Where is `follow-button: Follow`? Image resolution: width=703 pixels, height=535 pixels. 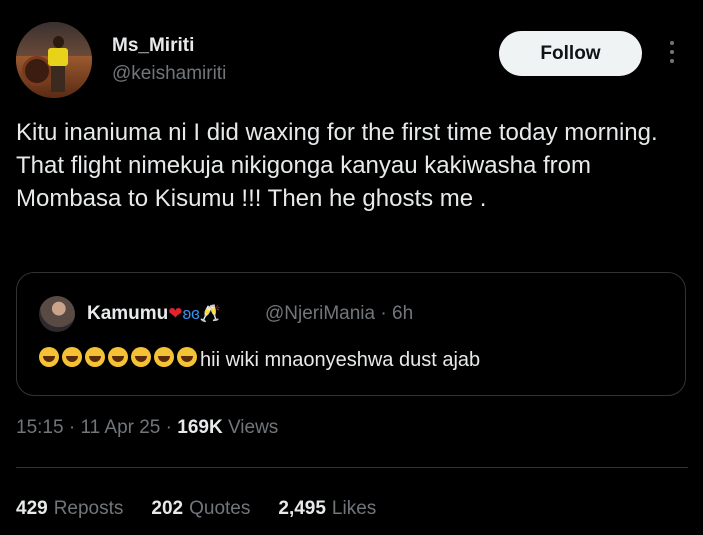
follow-button: Follow is located at coordinates (570, 53).